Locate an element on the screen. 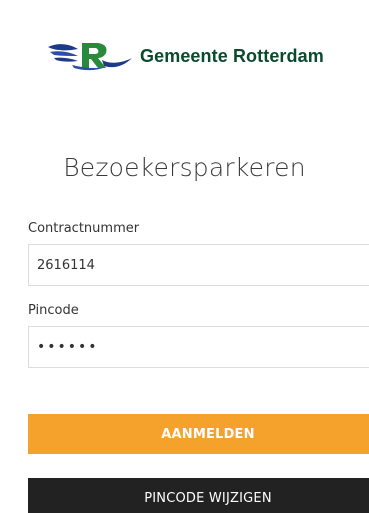 The image size is (369, 513). pincode-label: Pincode is located at coordinates (53, 310).